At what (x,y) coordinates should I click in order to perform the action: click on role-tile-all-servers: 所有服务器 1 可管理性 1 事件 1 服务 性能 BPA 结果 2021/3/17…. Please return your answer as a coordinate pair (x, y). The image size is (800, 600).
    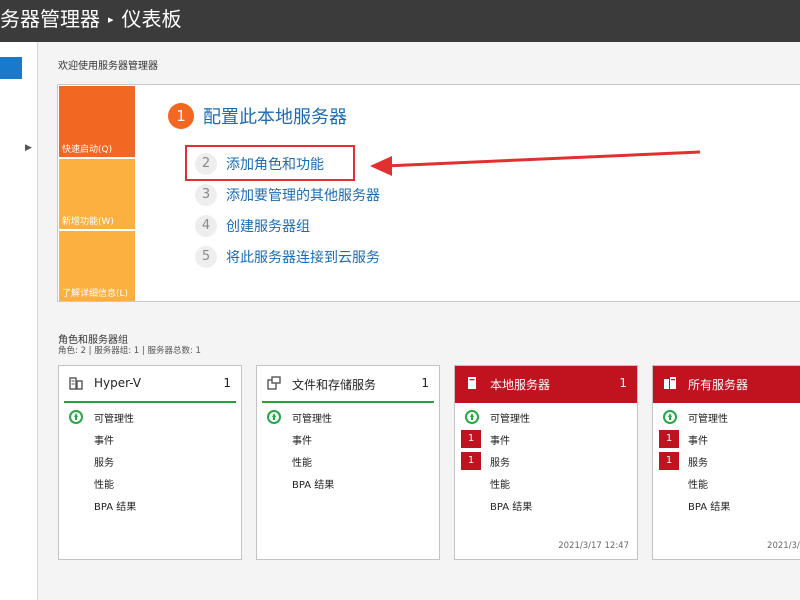
    Looking at the image, I should click on (726, 462).